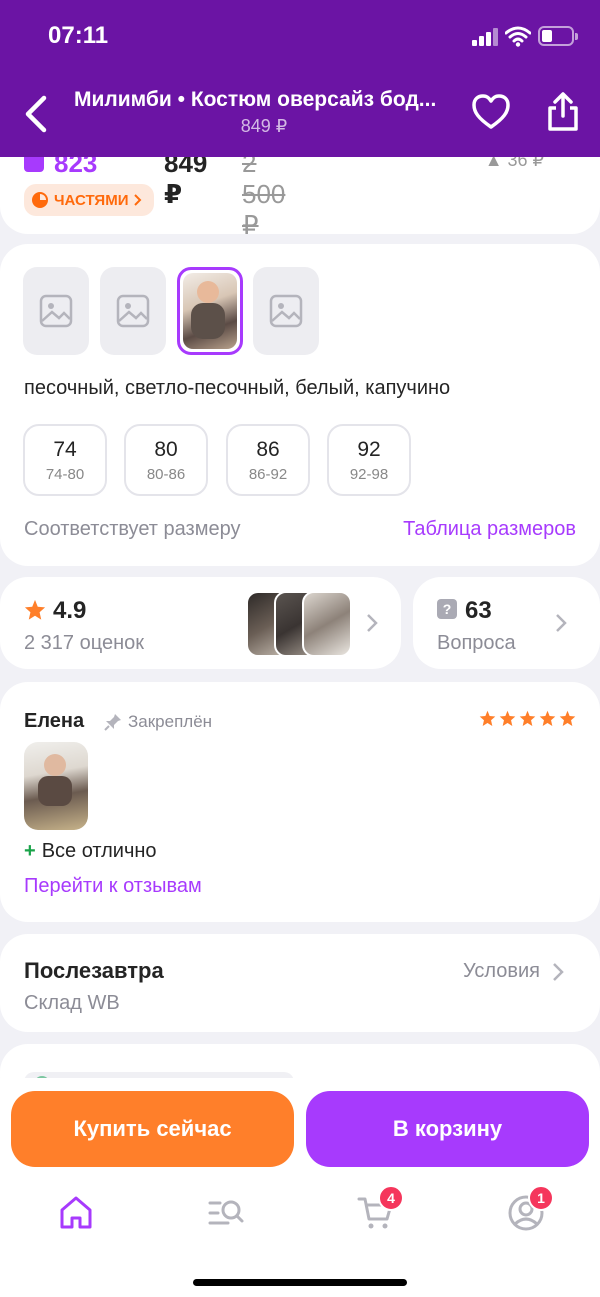 The height and width of the screenshot is (1297, 600). What do you see at coordinates (70, 610) in the screenshot?
I see `rating-value: 4.9` at bounding box center [70, 610].